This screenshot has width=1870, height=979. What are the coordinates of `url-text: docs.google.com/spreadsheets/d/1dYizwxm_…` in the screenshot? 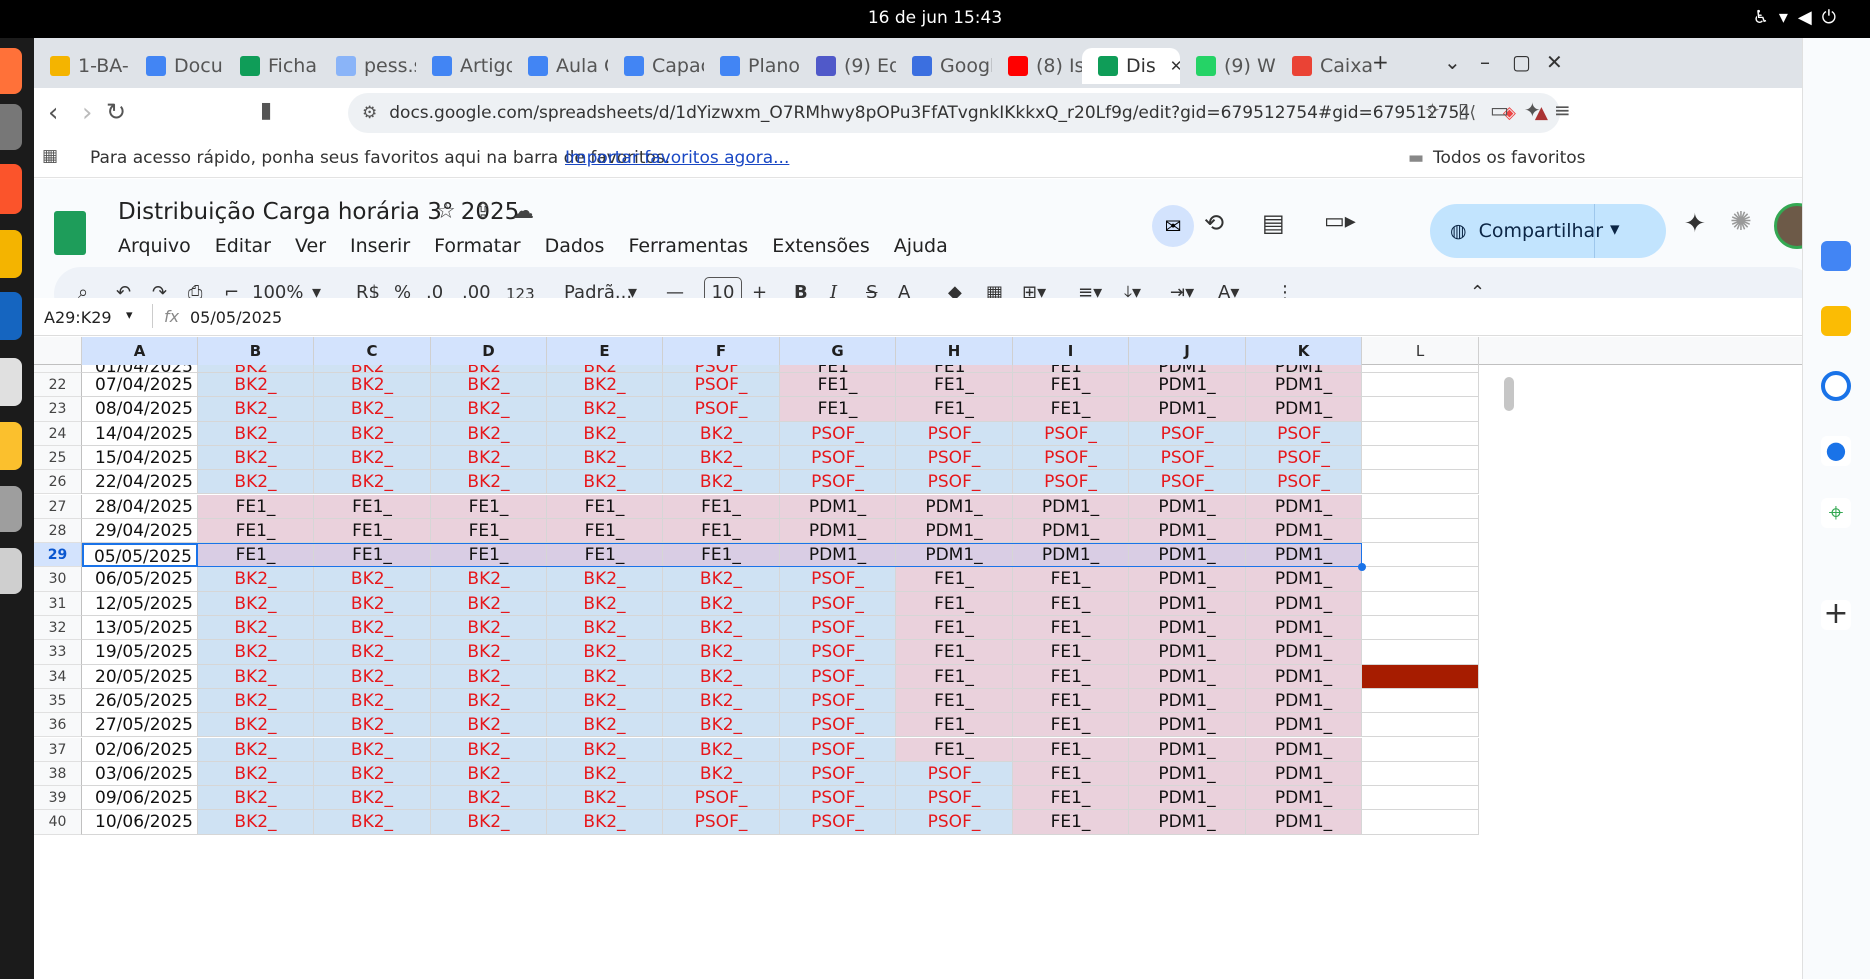 It's located at (929, 113).